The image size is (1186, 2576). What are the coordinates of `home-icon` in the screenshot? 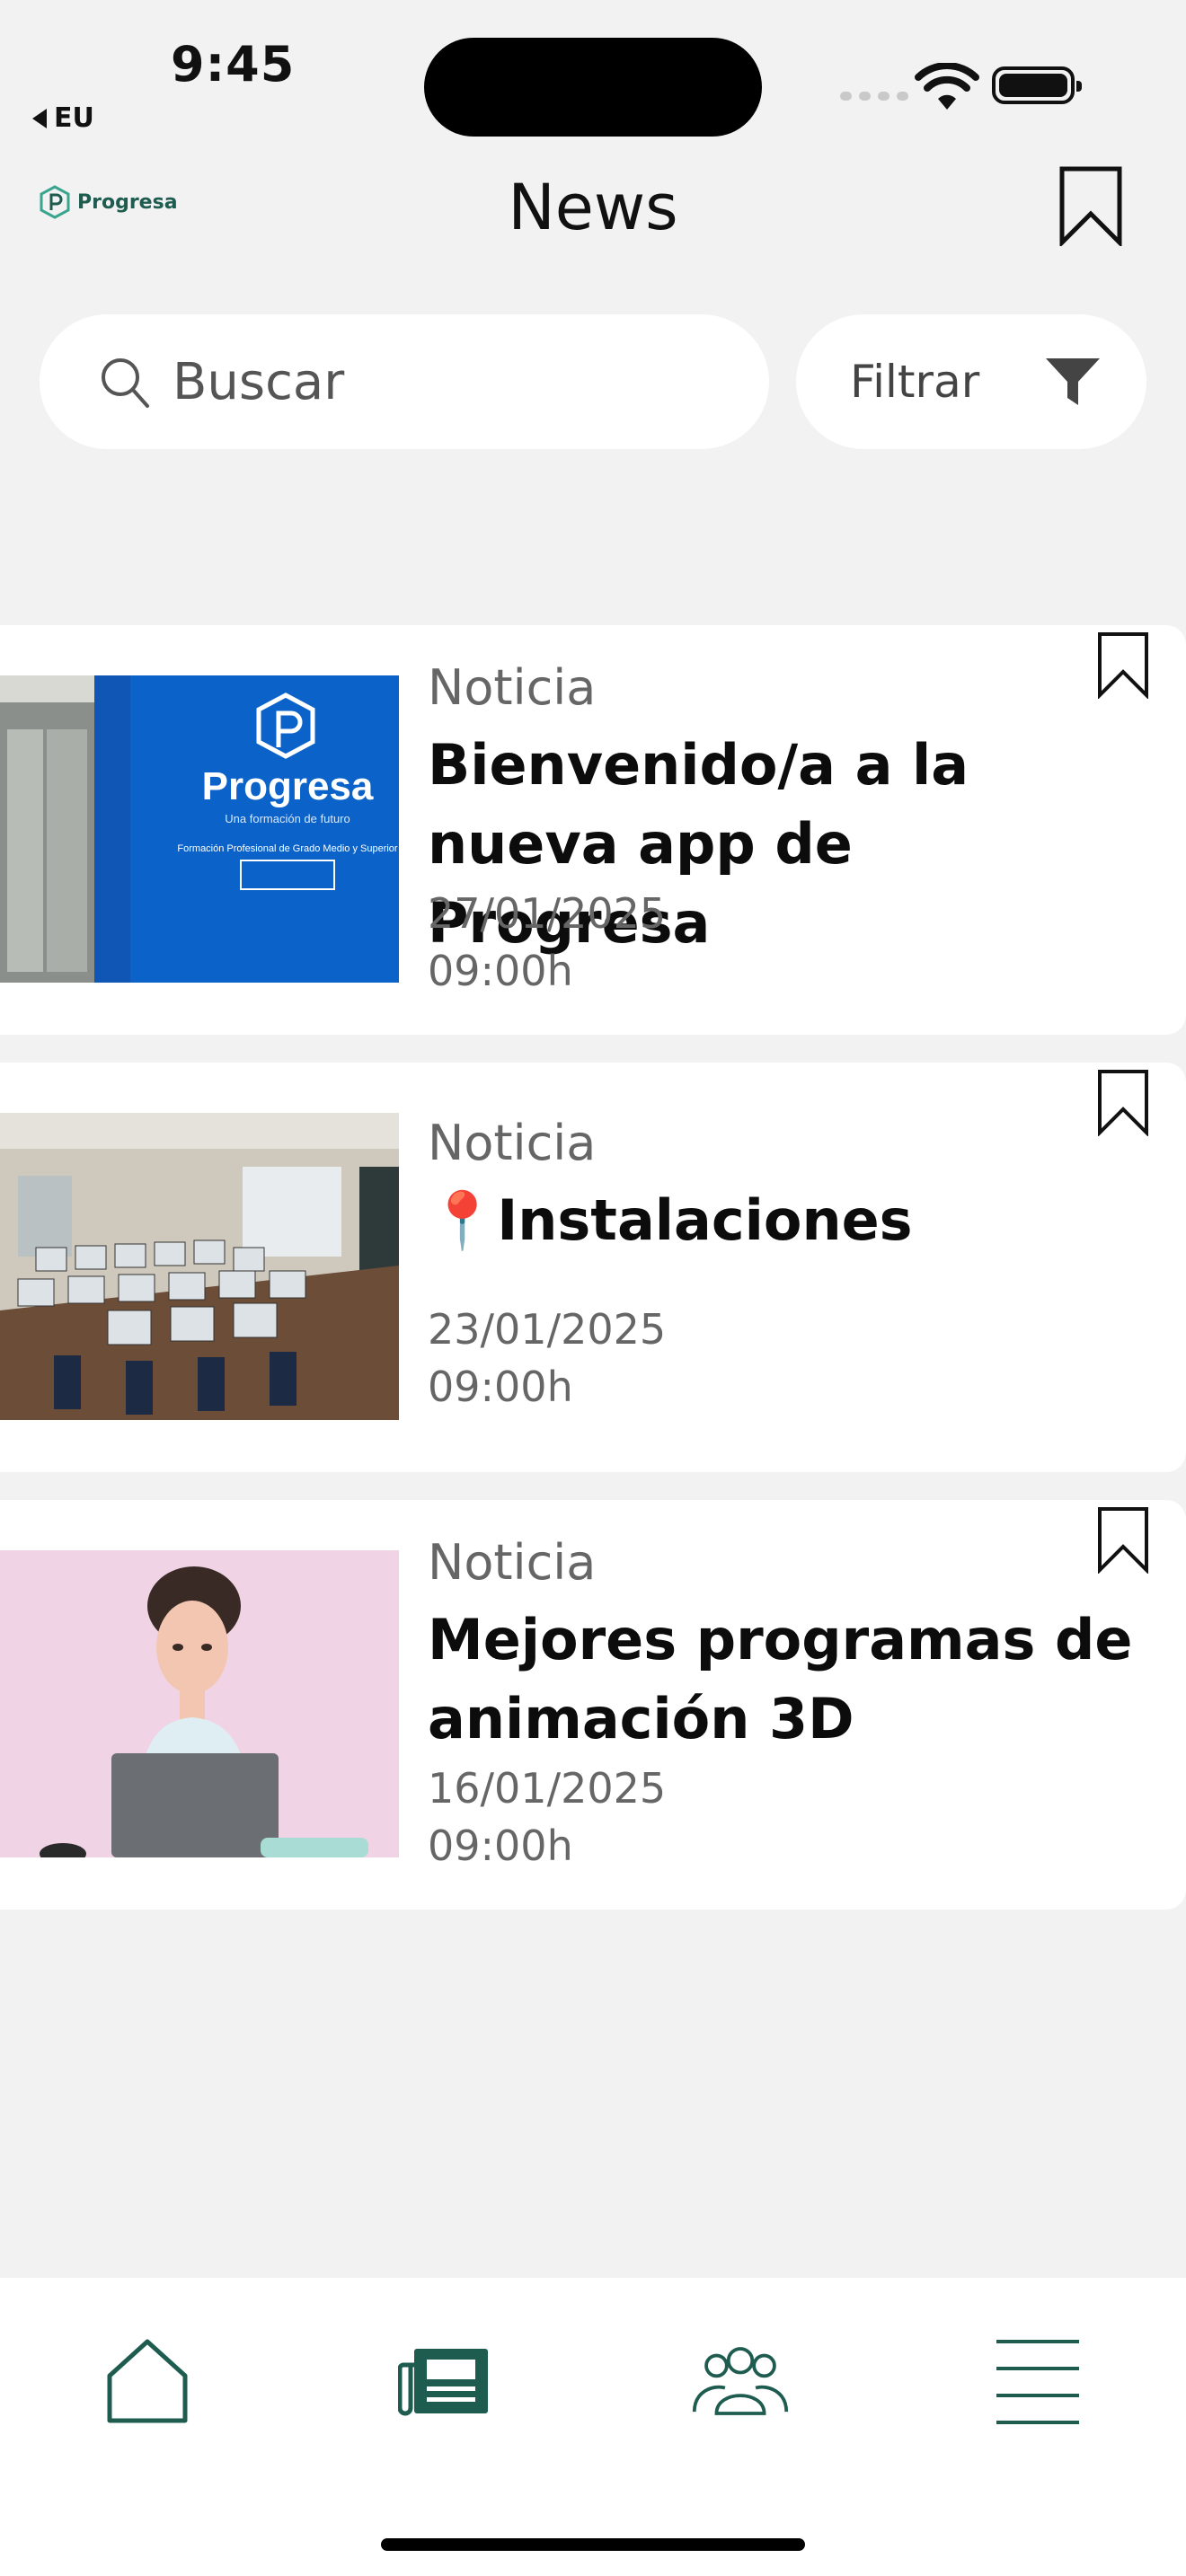 It's located at (147, 2381).